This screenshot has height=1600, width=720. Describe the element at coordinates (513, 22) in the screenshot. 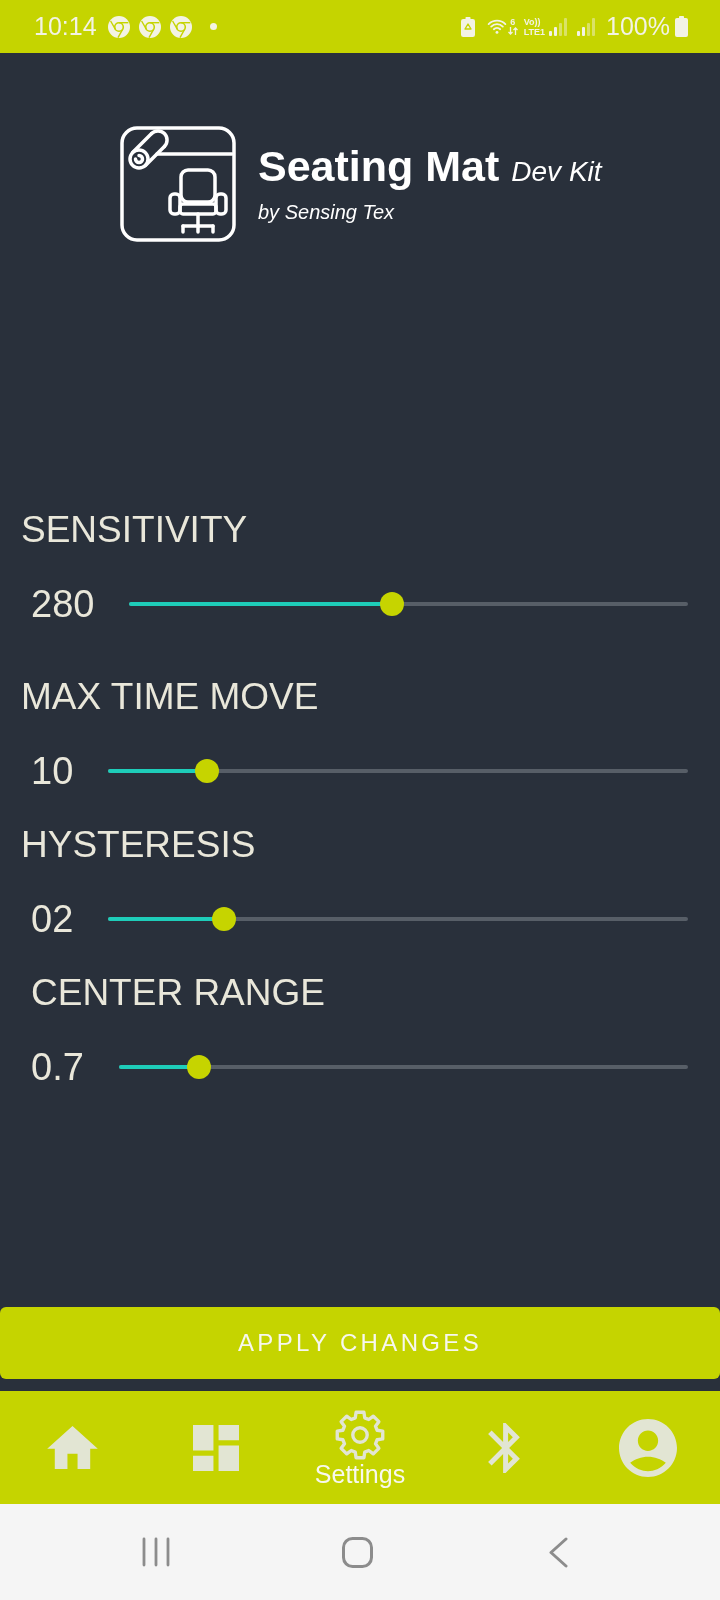

I see `wifi-standard-label: 6` at that location.